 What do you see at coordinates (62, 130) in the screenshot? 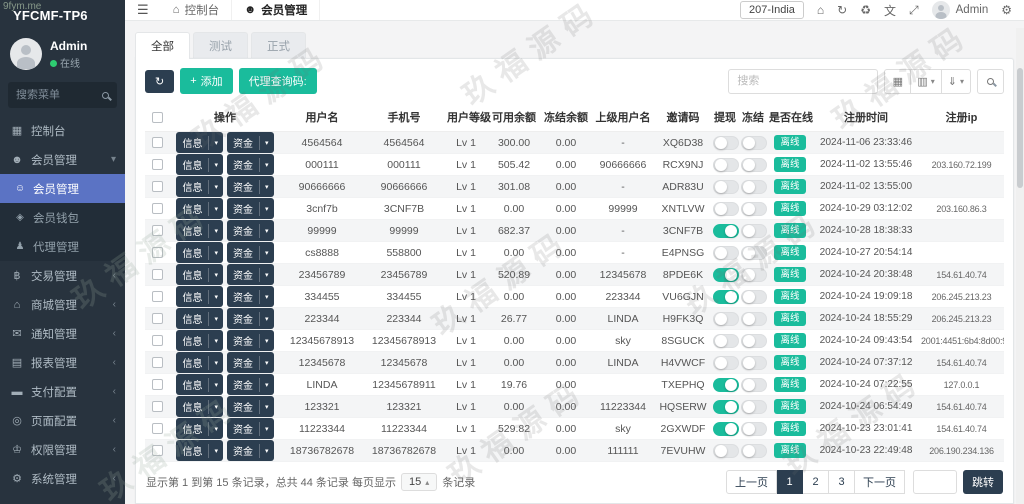
I see `sidebar-item-控制台: ▦ 控制台` at bounding box center [62, 130].